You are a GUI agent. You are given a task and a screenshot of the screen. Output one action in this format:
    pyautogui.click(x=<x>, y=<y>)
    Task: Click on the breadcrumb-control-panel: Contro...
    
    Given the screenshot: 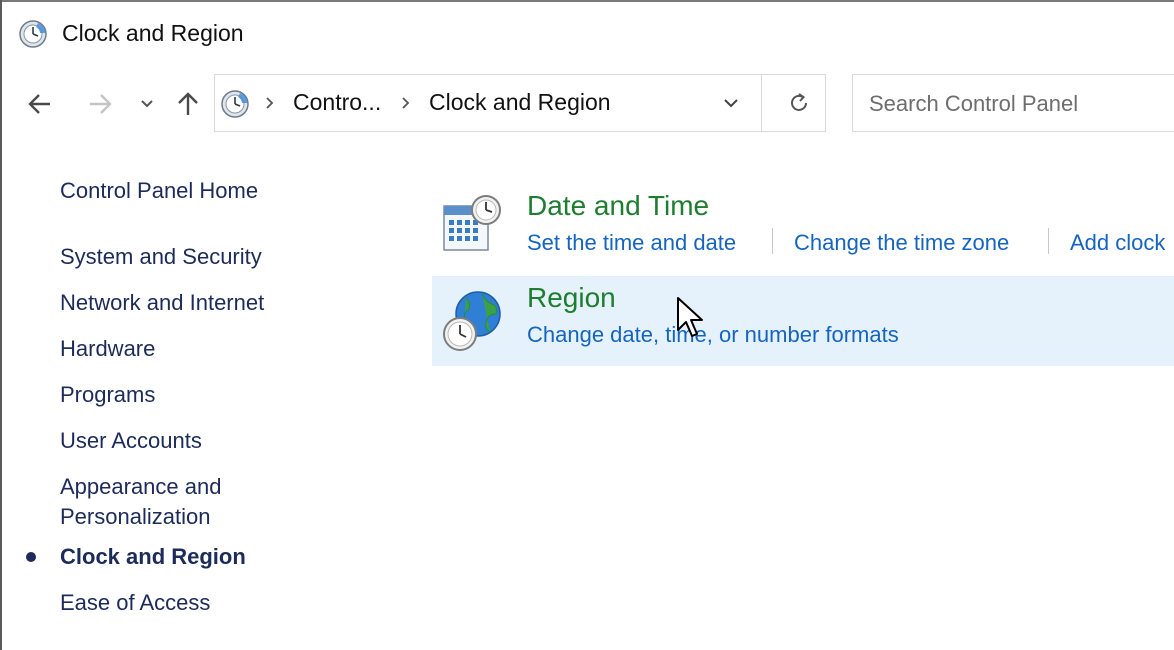 What is the action you would take?
    pyautogui.click(x=337, y=102)
    